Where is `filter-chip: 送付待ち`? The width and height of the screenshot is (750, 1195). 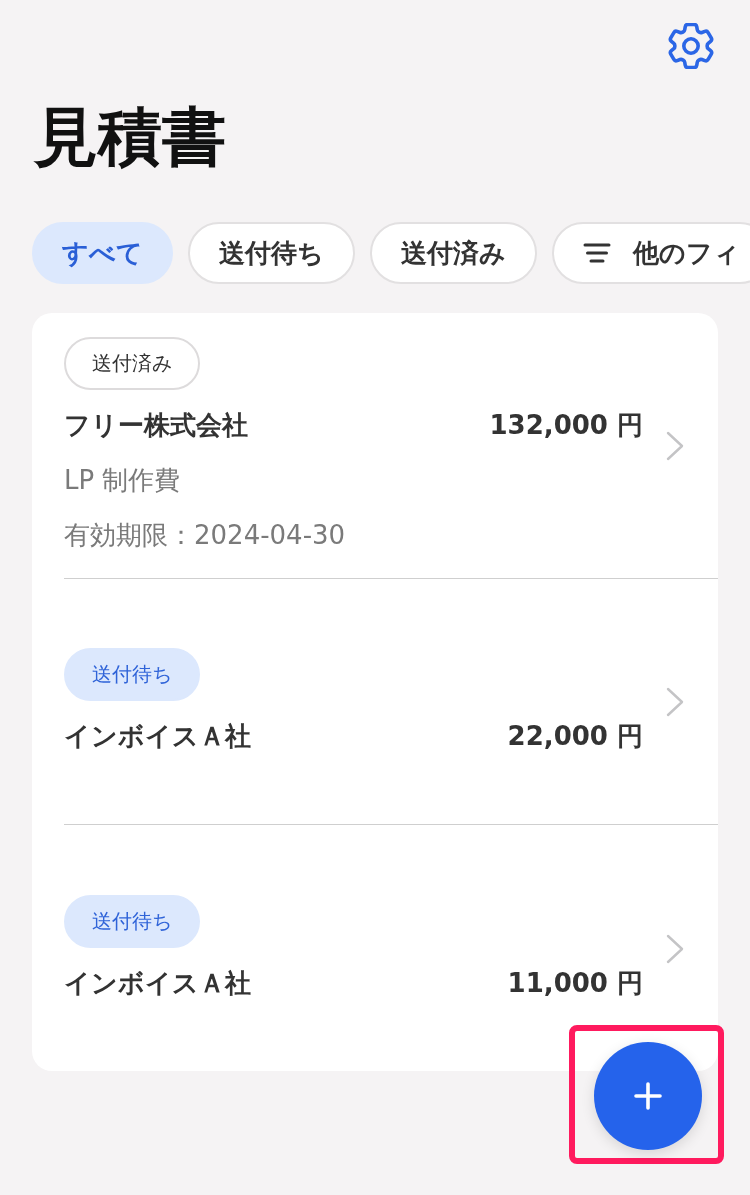
filter-chip: 送付待ち is located at coordinates (271, 253).